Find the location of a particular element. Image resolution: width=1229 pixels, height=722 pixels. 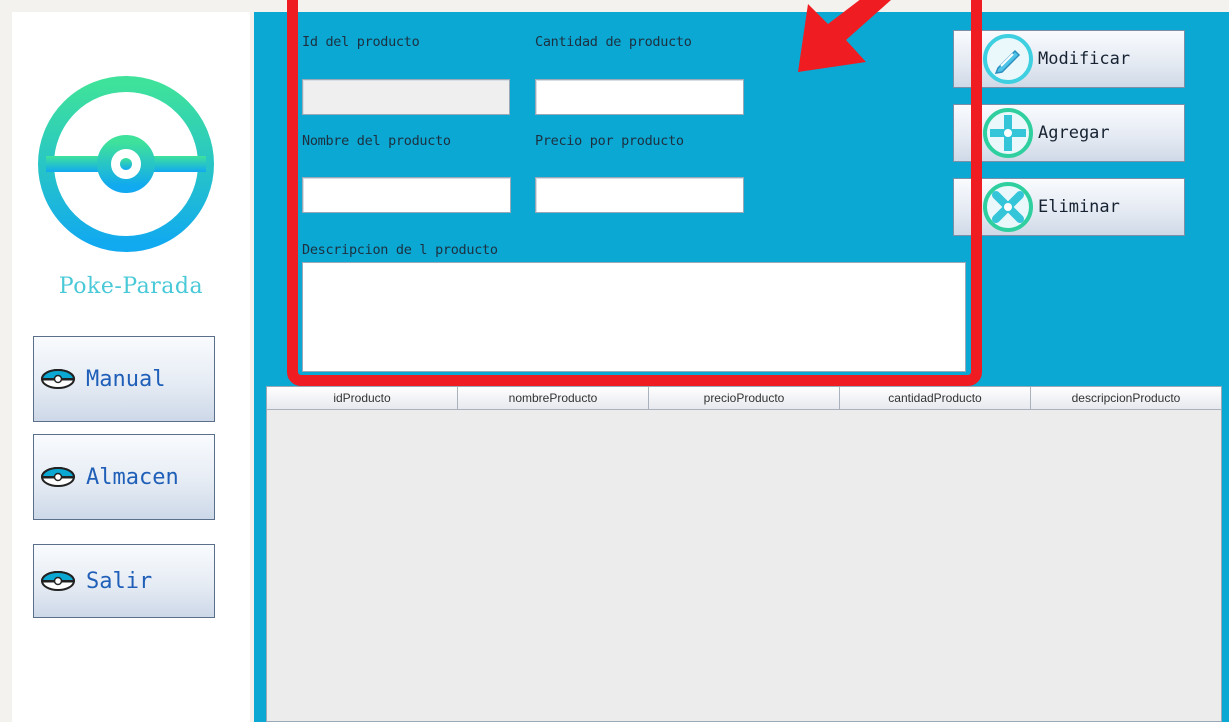

brand-name: Poke-Parada is located at coordinates (131, 286).